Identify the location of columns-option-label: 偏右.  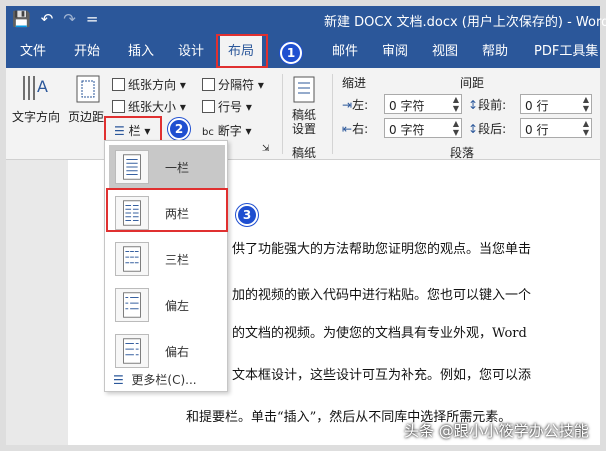
(177, 352).